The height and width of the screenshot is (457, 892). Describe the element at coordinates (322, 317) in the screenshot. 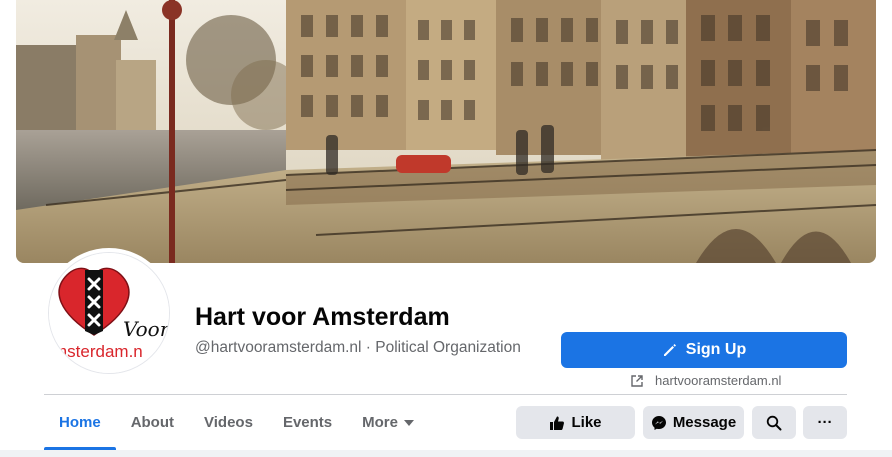

I see `page-title: Hart voor Amsterdam` at that location.